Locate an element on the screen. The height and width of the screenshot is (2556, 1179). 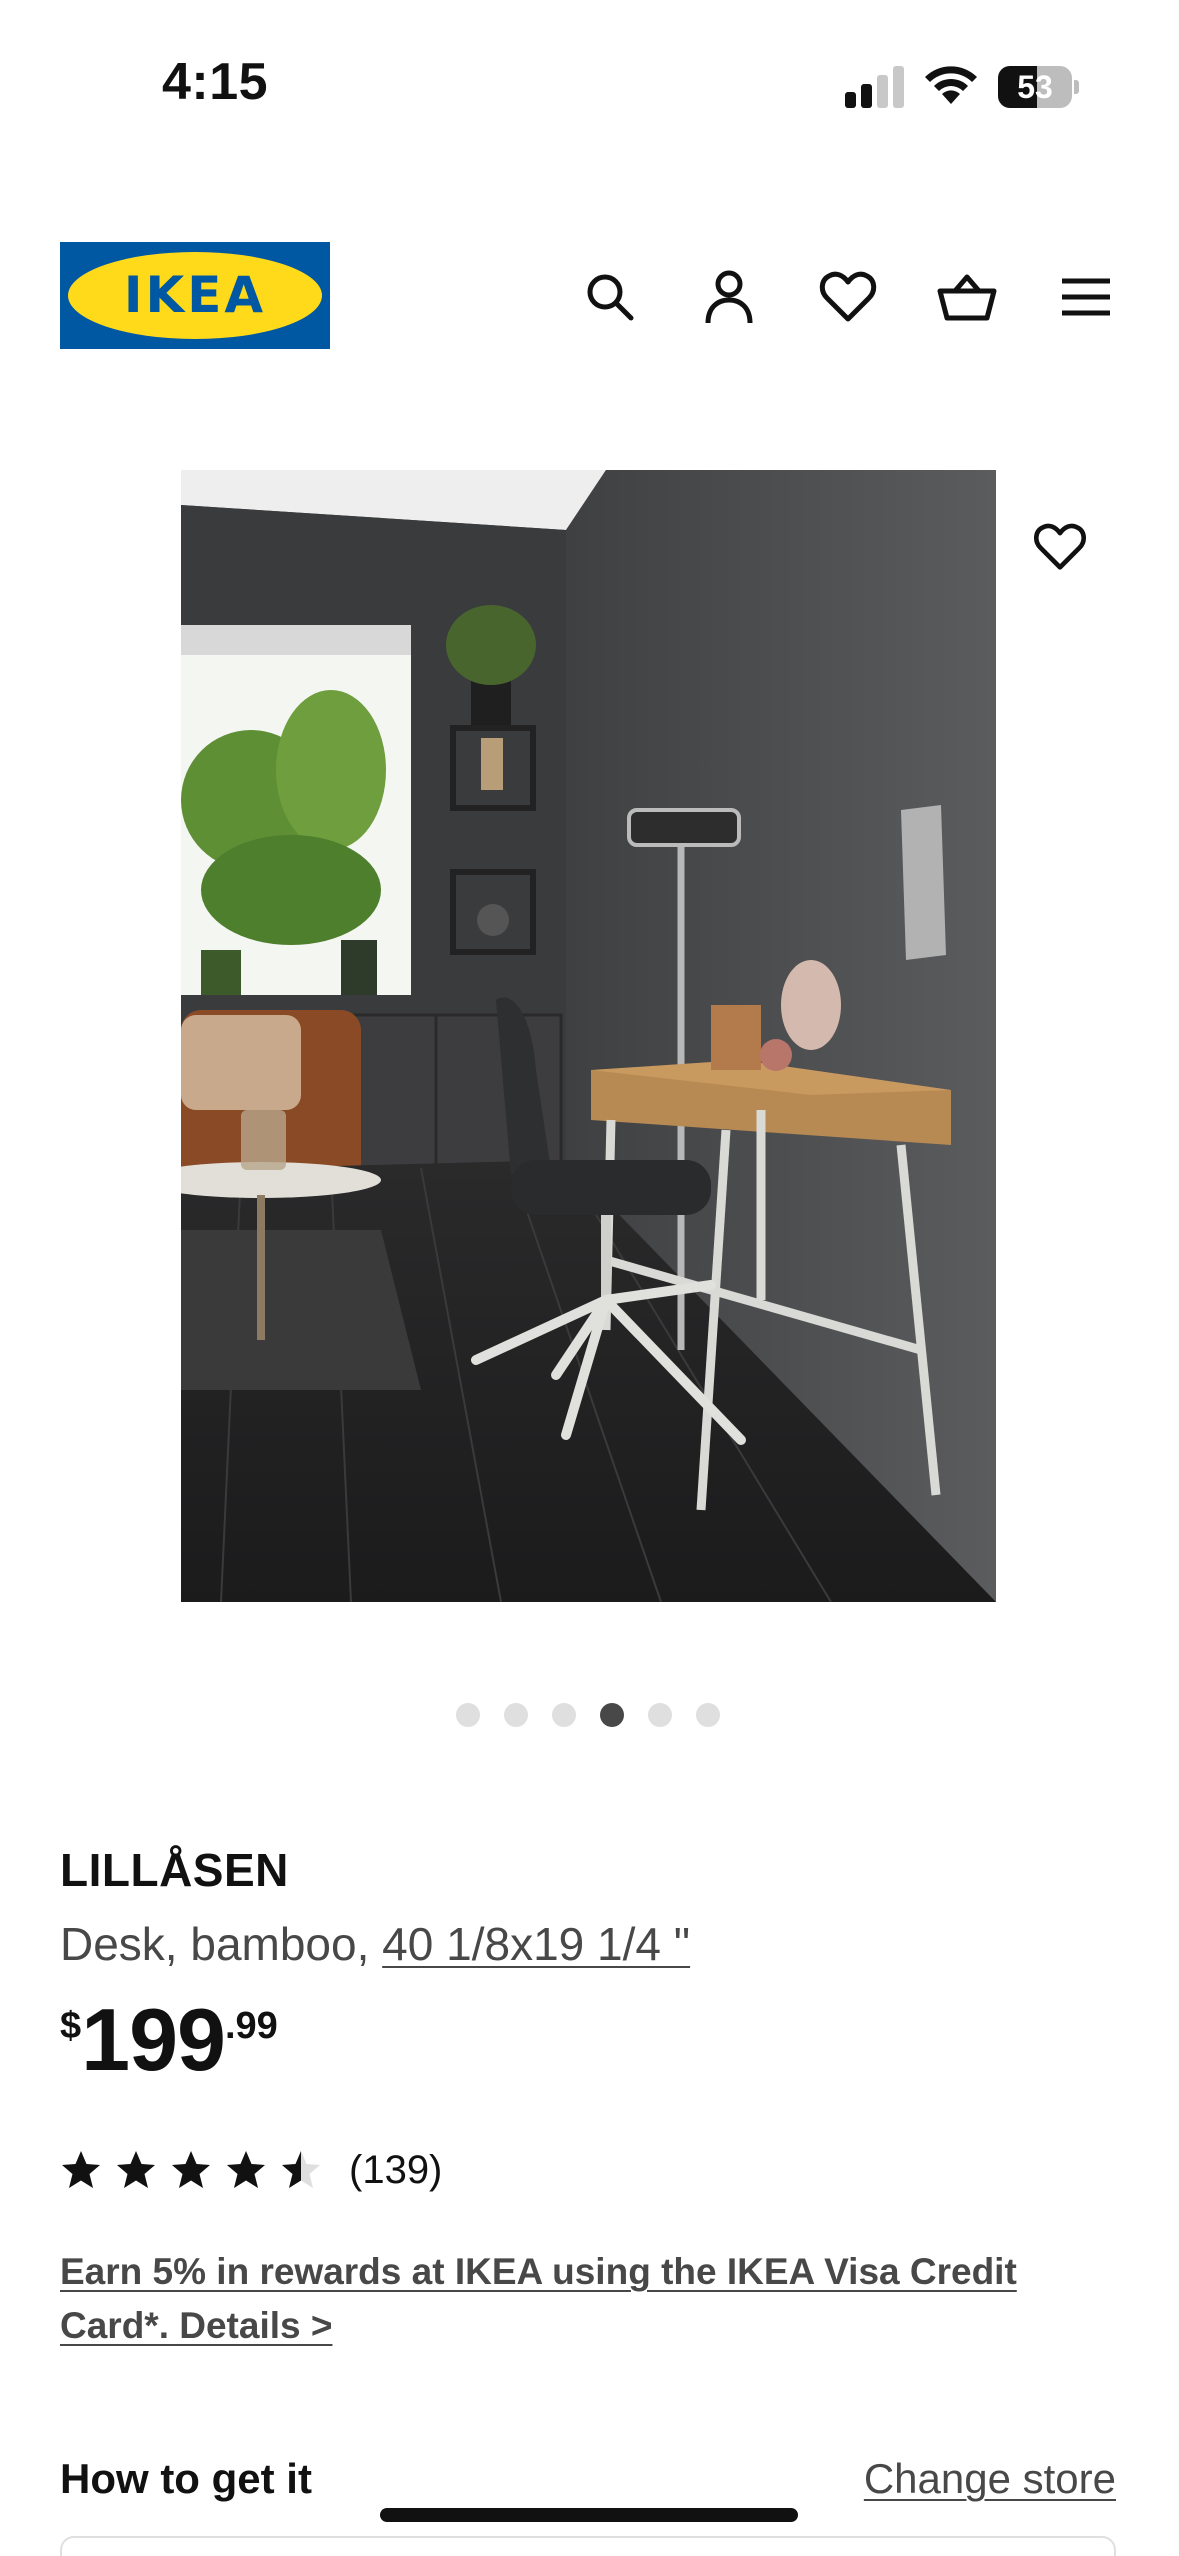
product-measurement-link: 40 1/8x19 1/4 " is located at coordinates (536, 1944).